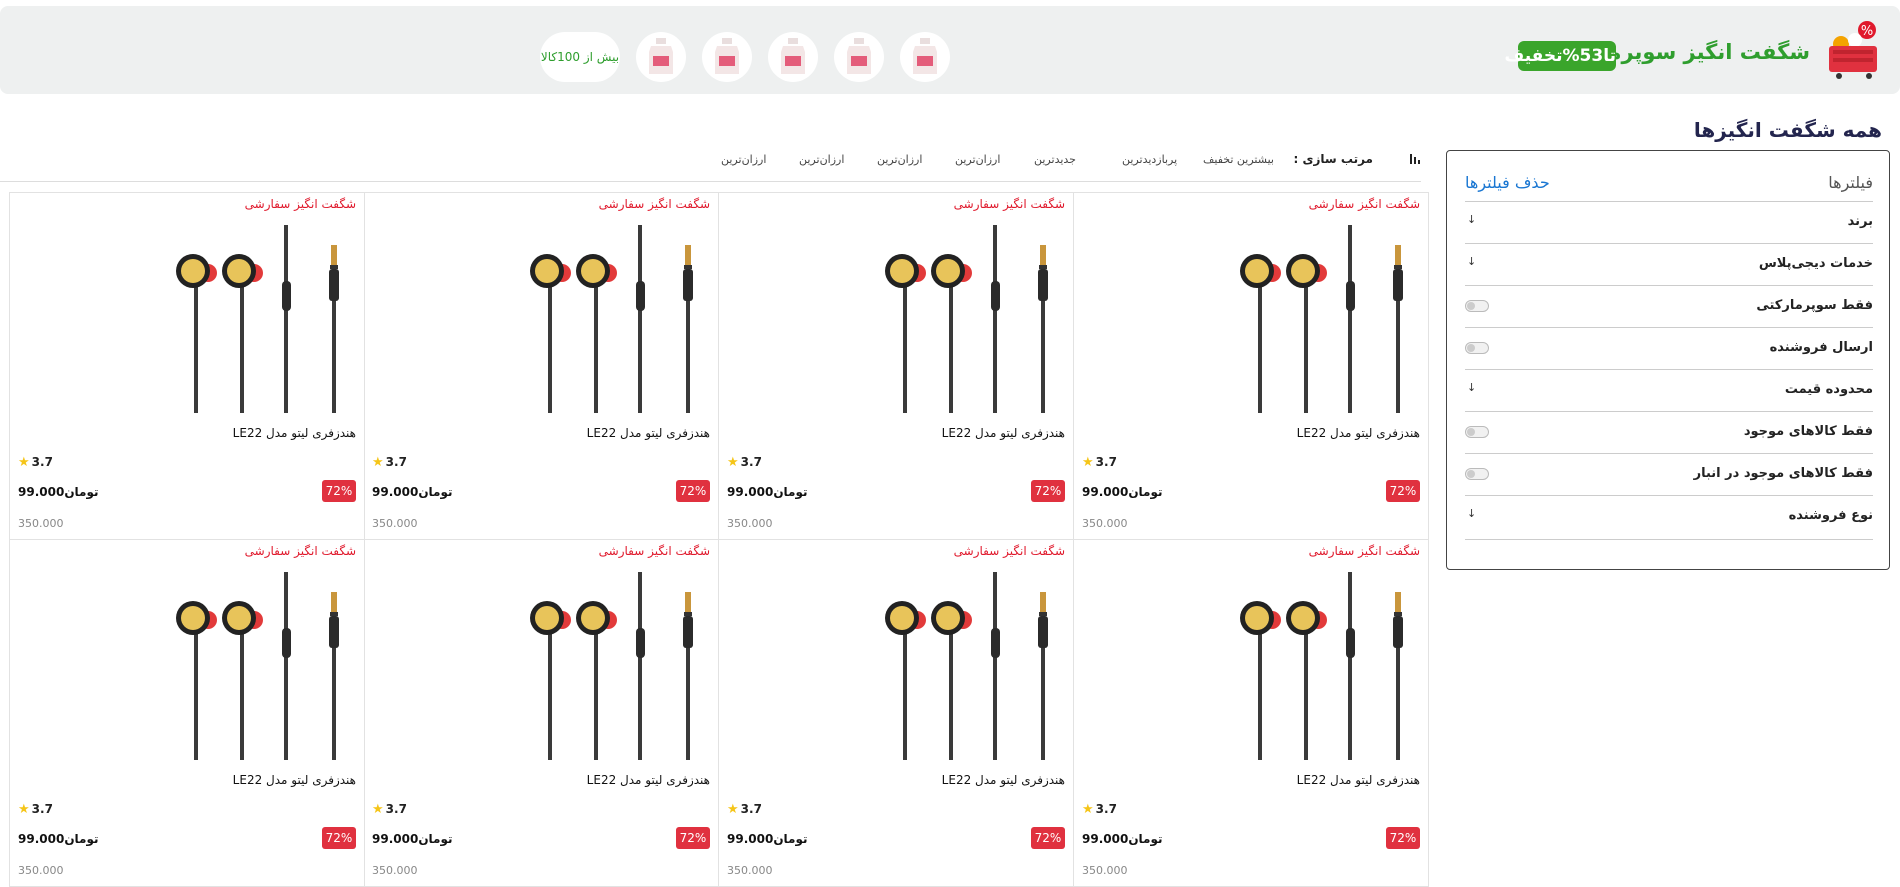 Image resolution: width=1900 pixels, height=887 pixels. What do you see at coordinates (1669, 539) in the screenshot?
I see `divider` at bounding box center [1669, 539].